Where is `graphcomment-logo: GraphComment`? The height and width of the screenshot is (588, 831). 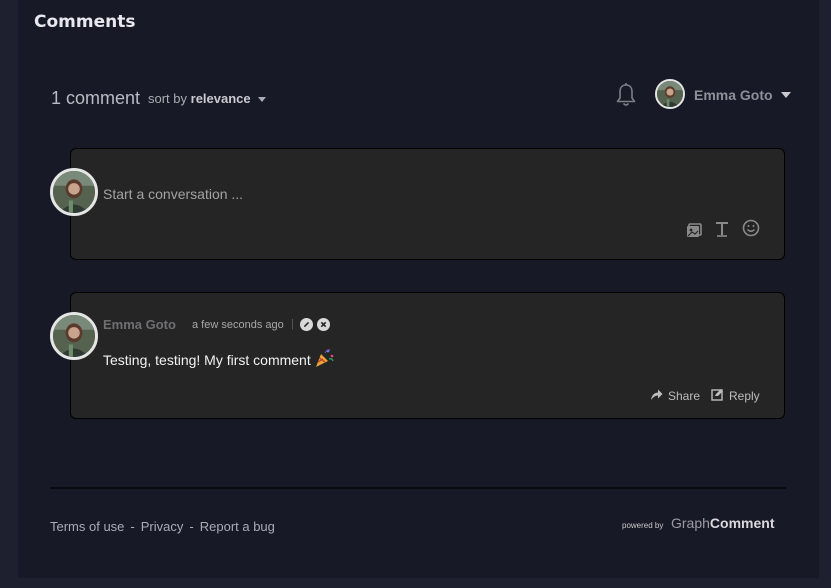
graphcomment-logo: GraphComment is located at coordinates (722, 523).